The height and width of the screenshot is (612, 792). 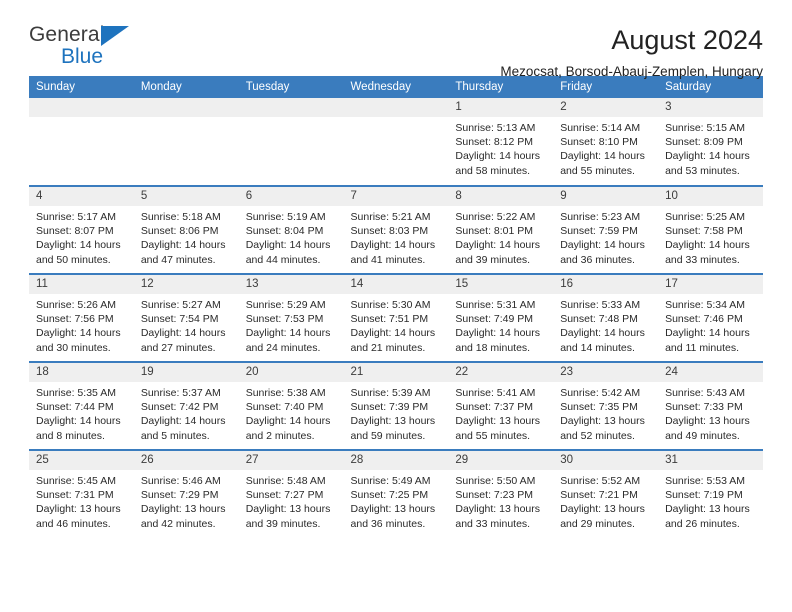 I want to click on day-number: 4, so click(x=81, y=196).